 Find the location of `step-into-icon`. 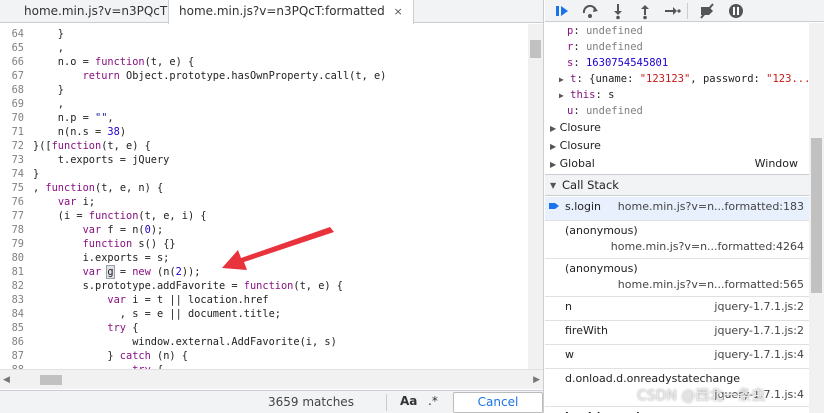

step-into-icon is located at coordinates (618, 11).